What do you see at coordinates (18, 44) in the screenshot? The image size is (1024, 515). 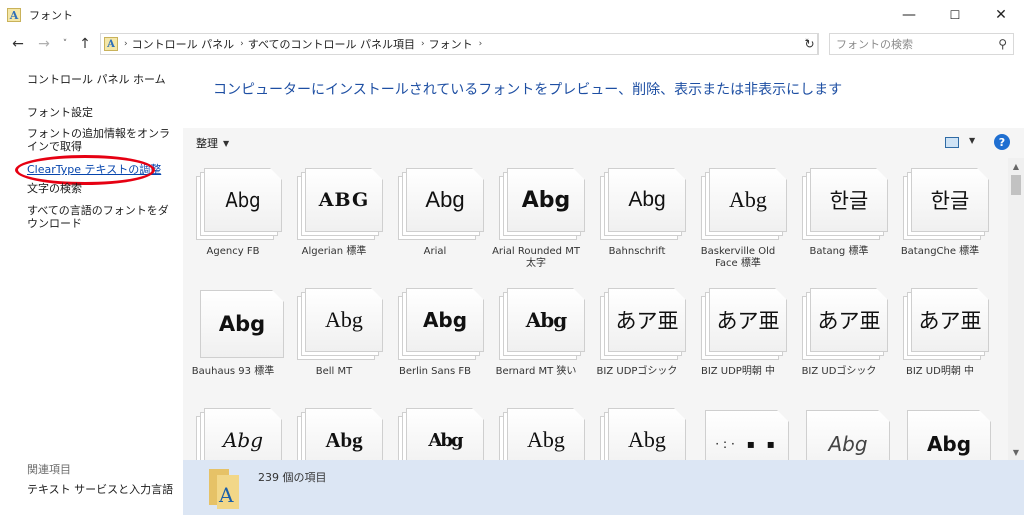 I see `back-button: ←` at bounding box center [18, 44].